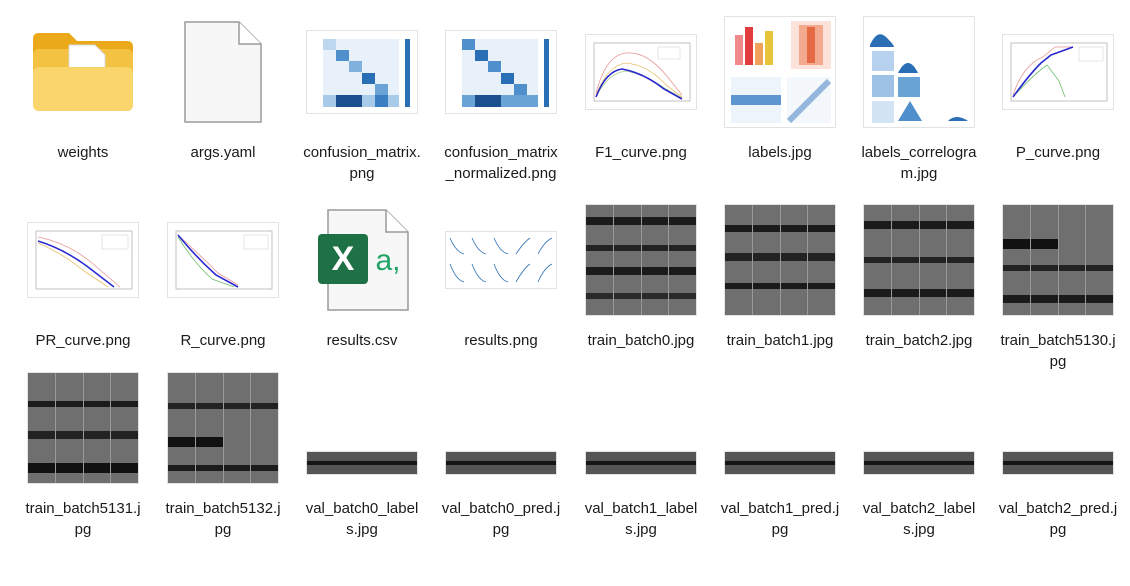 The width and height of the screenshot is (1130, 586). What do you see at coordinates (501, 71) in the screenshot?
I see `confusion-matrix-normalized-thumbnail` at bounding box center [501, 71].